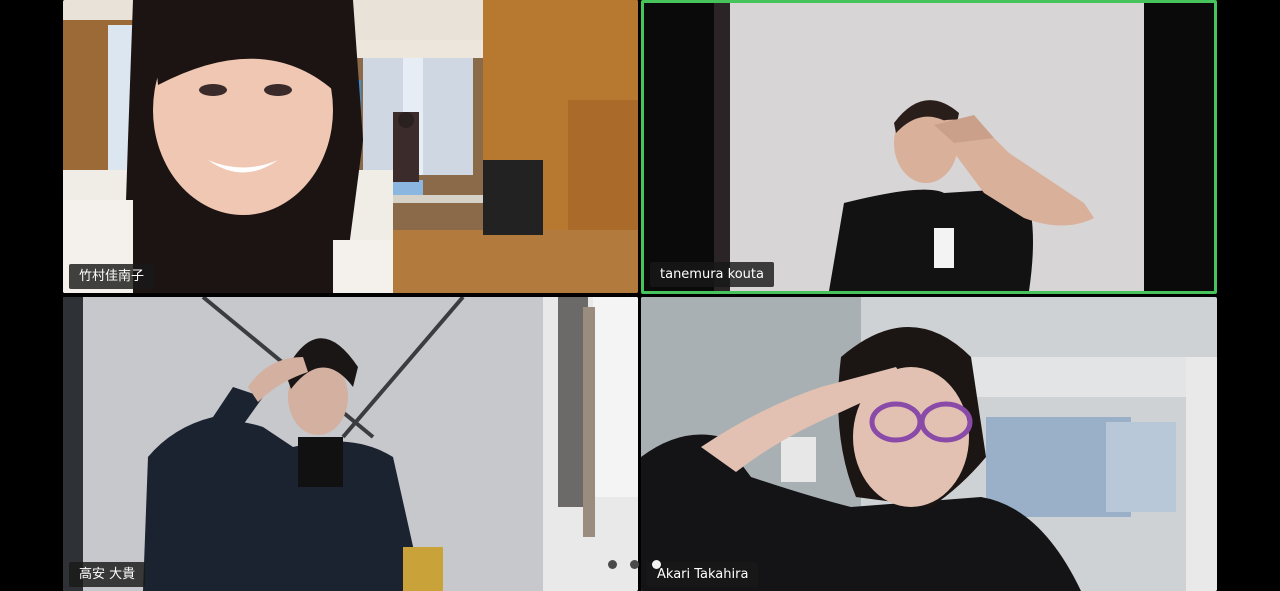 This screenshot has width=1280, height=591. I want to click on participant-name-label: 竹村佳南子, so click(112, 276).